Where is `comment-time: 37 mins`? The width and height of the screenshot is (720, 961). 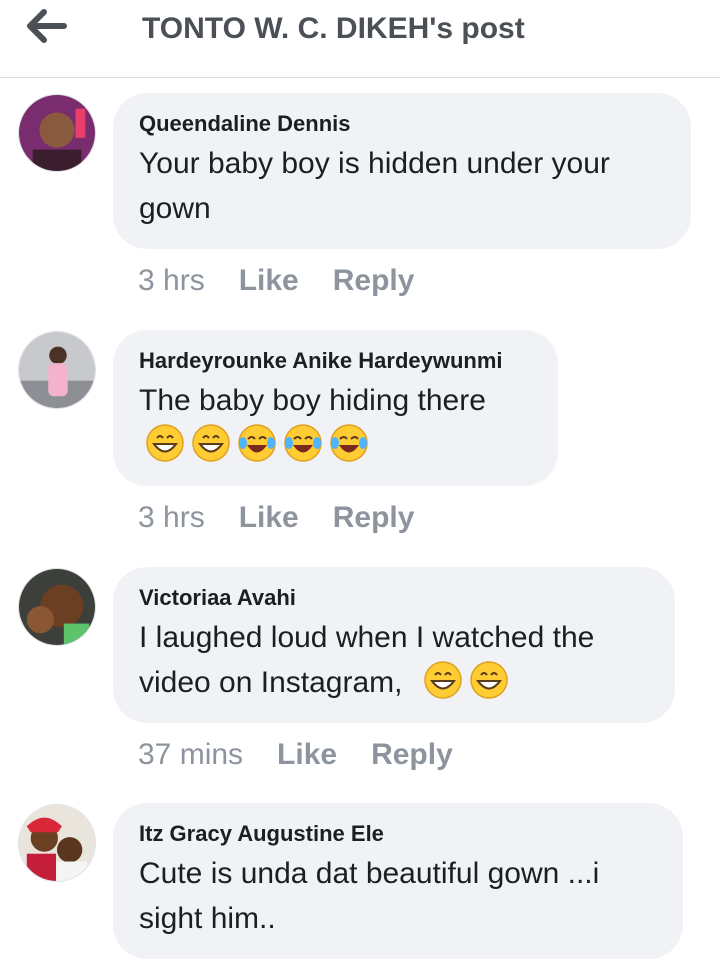
comment-time: 37 mins is located at coordinates (191, 754).